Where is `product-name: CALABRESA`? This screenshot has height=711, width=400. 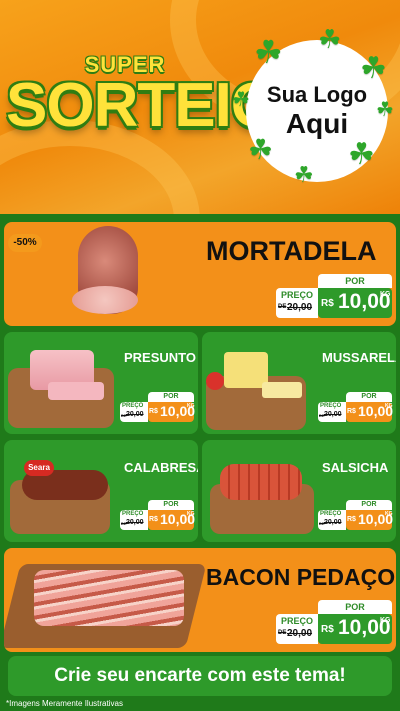 product-name: CALABRESA is located at coordinates (161, 467).